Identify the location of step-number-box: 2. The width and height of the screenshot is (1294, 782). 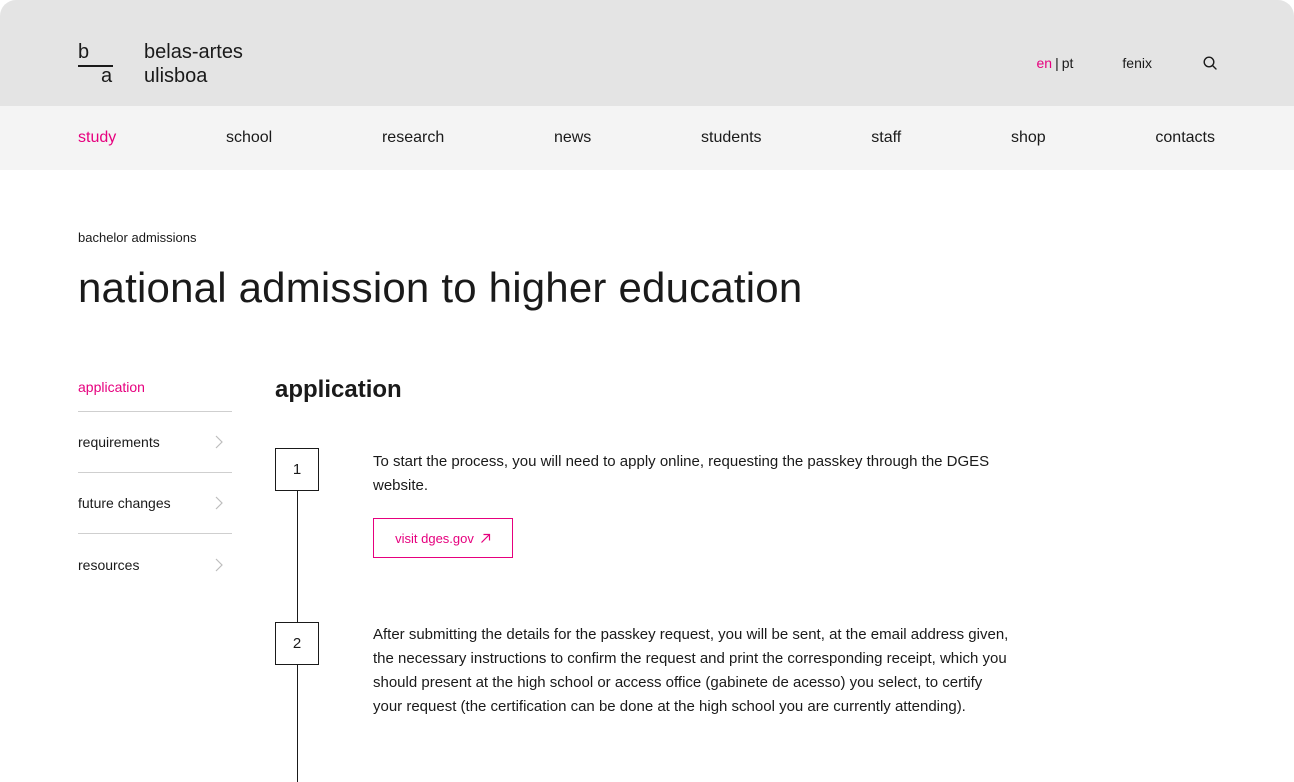
(297, 643).